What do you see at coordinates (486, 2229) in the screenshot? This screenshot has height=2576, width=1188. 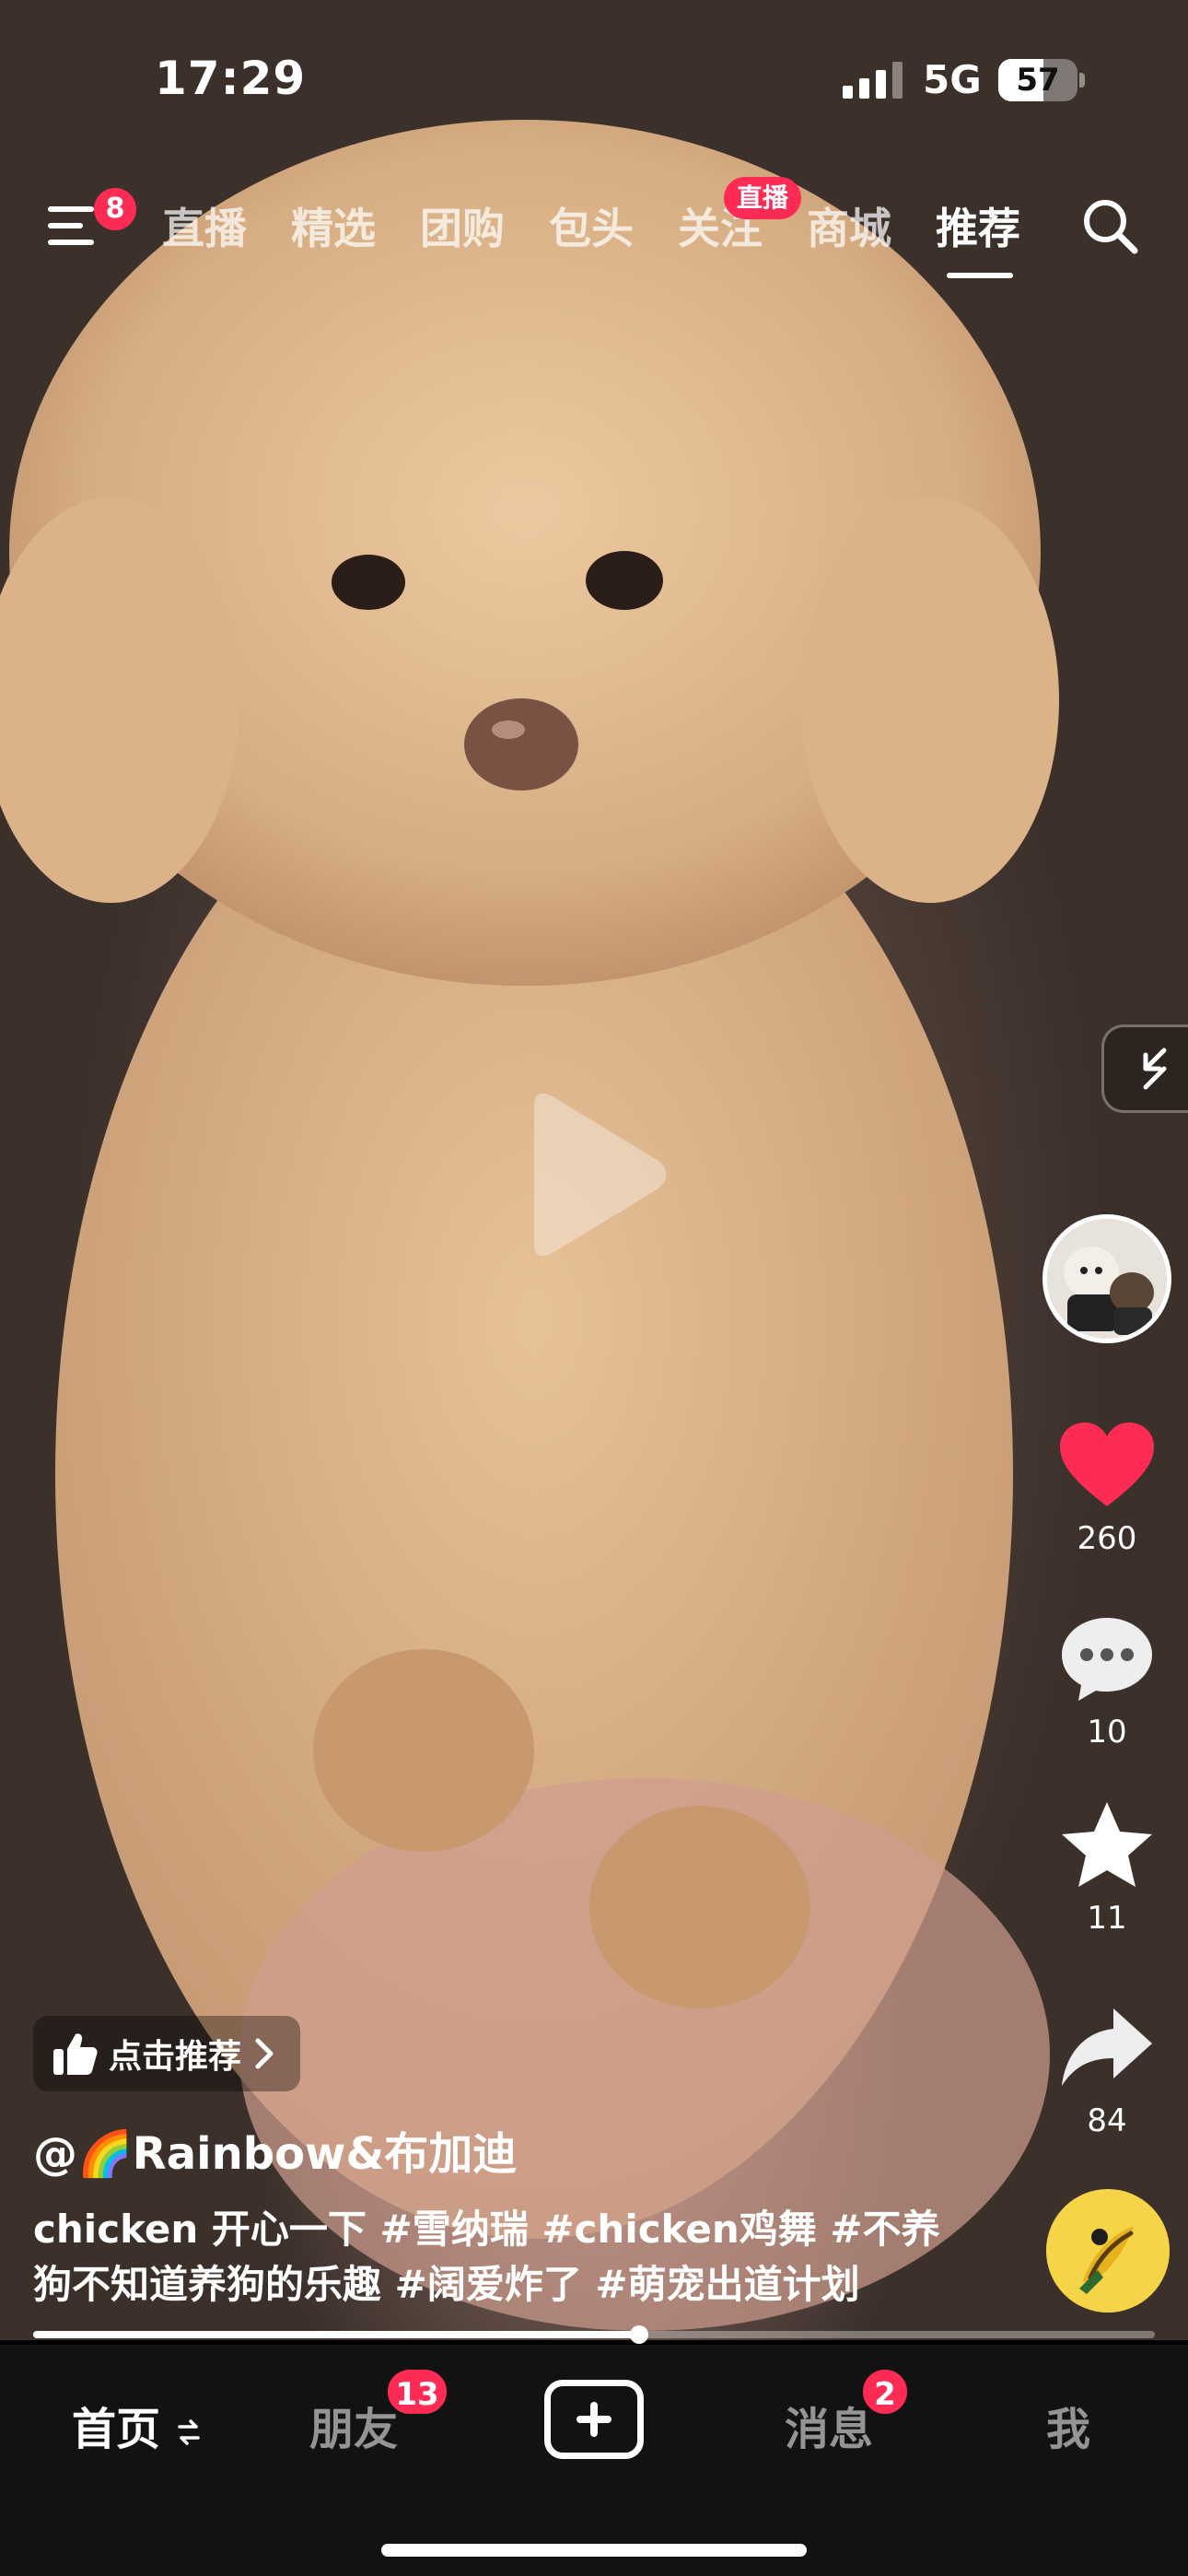 I see `caption-line: chicken 开心一下 #雪纳瑞 #chicken鸡舞 #不养` at bounding box center [486, 2229].